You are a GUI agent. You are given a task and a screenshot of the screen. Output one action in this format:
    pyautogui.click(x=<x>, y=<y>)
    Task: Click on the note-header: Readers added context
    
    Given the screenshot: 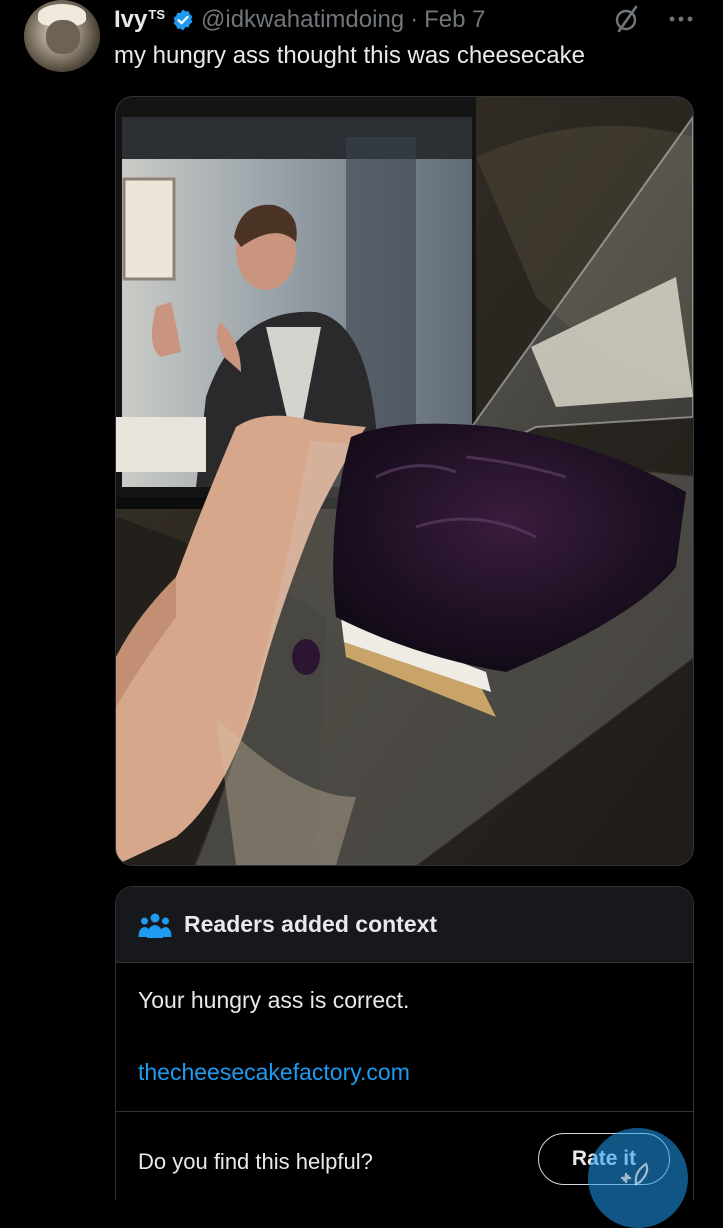 What is the action you would take?
    pyautogui.click(x=404, y=925)
    